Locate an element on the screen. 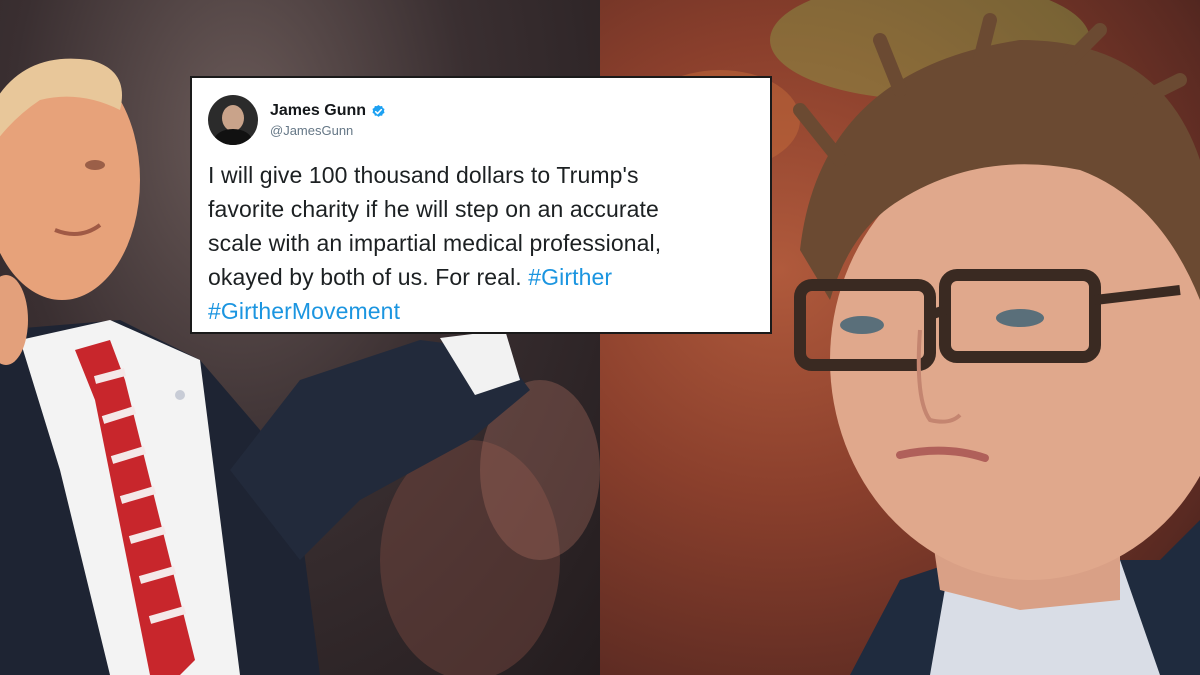 The height and width of the screenshot is (675, 1200). tweet-author: James Gunn @JamesGunn is located at coordinates (328, 120).